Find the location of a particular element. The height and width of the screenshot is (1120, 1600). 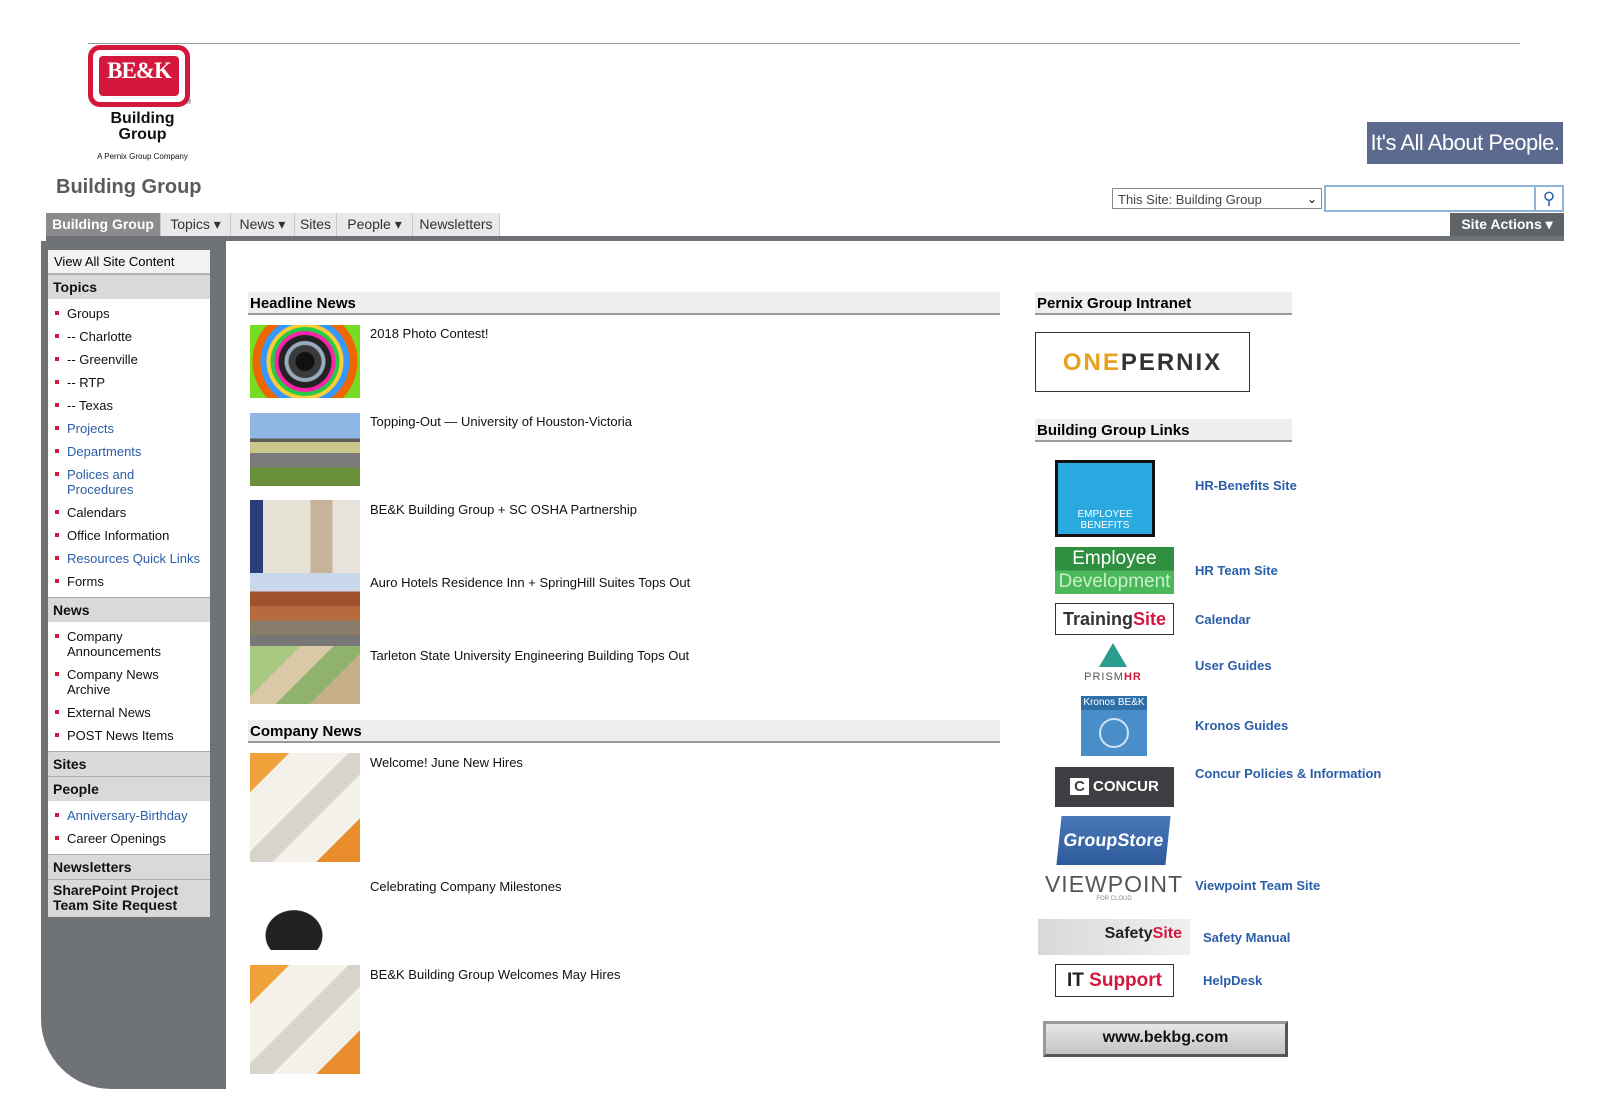

viewpoint-logo: VIEWPOINT FOR CLOUD is located at coordinates (1114, 890).